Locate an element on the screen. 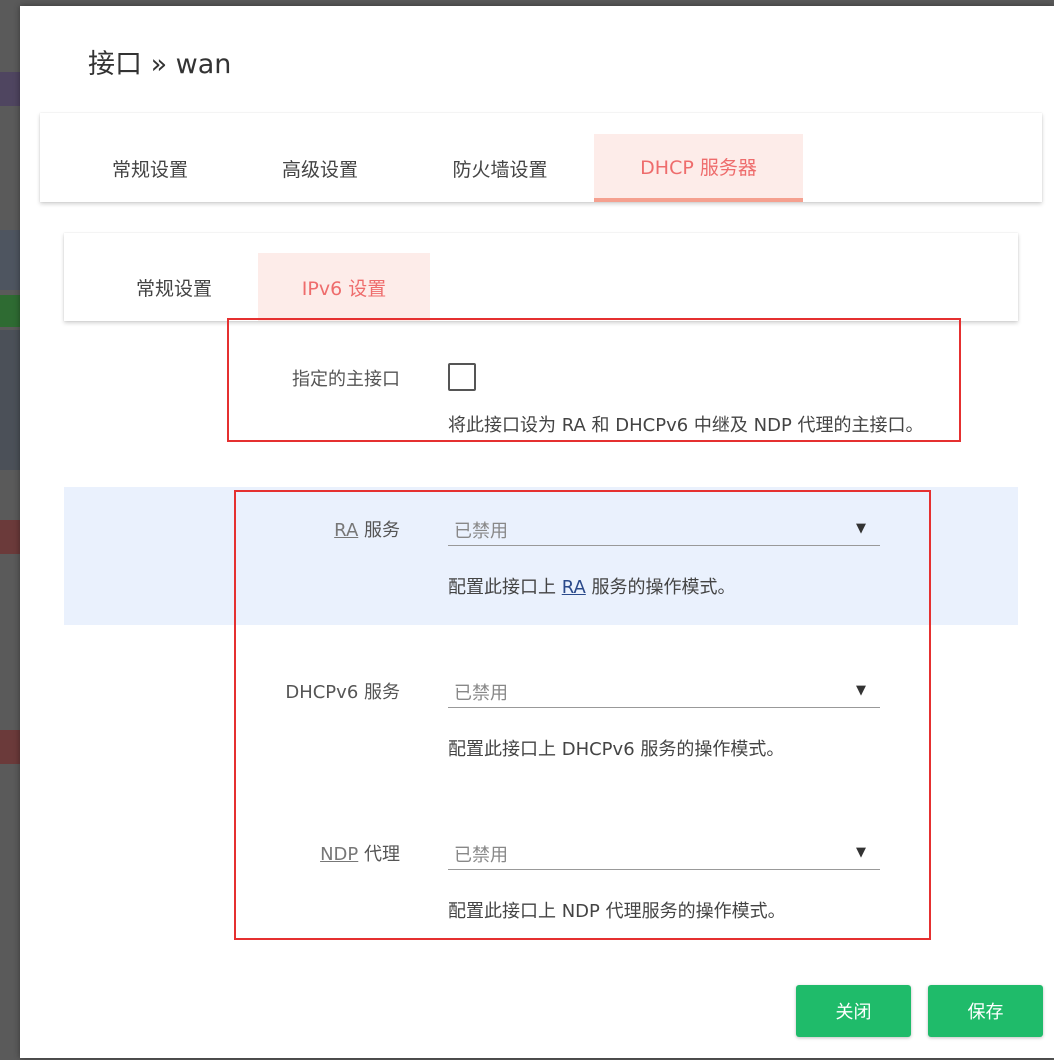 The width and height of the screenshot is (1054, 1060). tab-general-settings: 常规设置 is located at coordinates (150, 168).